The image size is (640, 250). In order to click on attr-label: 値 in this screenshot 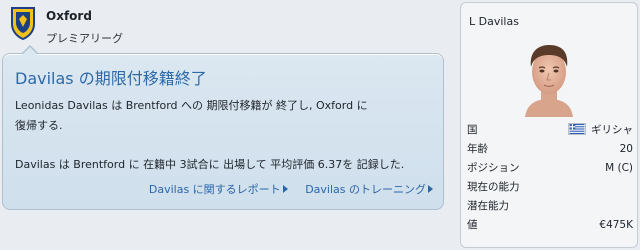, I will do `click(472, 225)`.